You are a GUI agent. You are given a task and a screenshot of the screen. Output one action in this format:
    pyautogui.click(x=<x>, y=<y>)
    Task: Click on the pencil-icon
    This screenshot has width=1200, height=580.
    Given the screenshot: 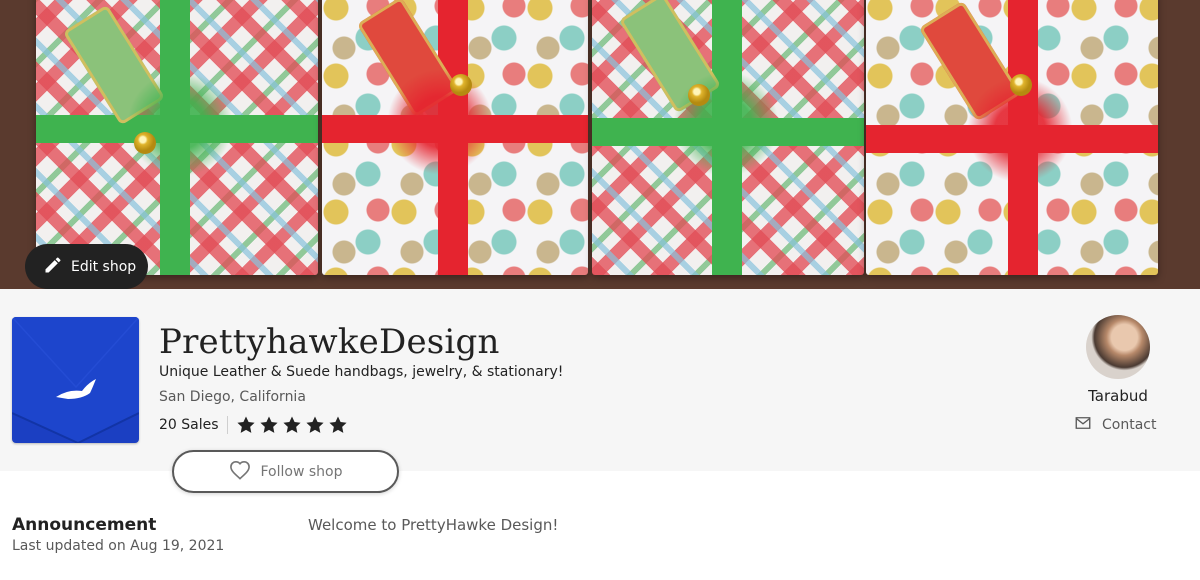 What is the action you would take?
    pyautogui.click(x=53, y=267)
    